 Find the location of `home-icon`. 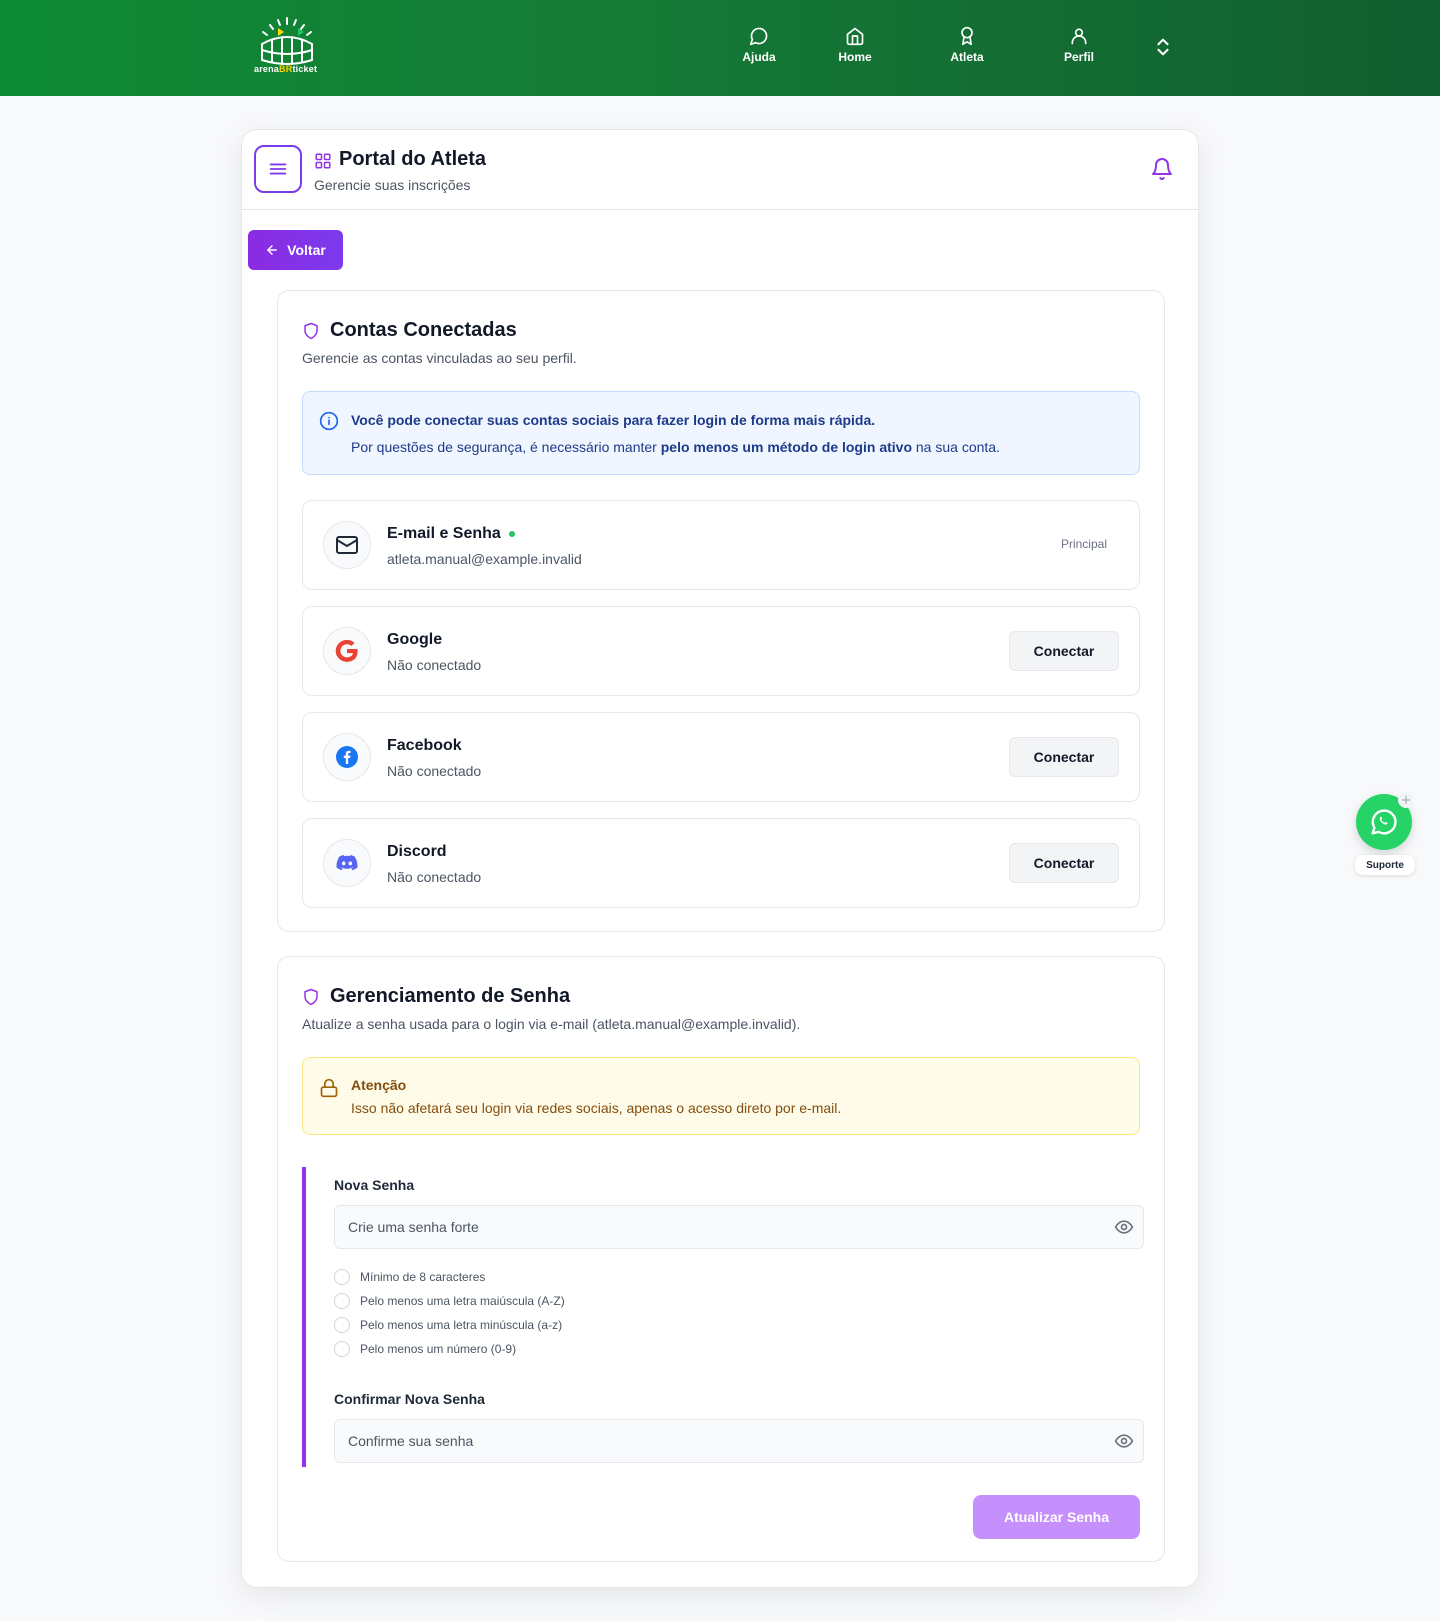

home-icon is located at coordinates (855, 36).